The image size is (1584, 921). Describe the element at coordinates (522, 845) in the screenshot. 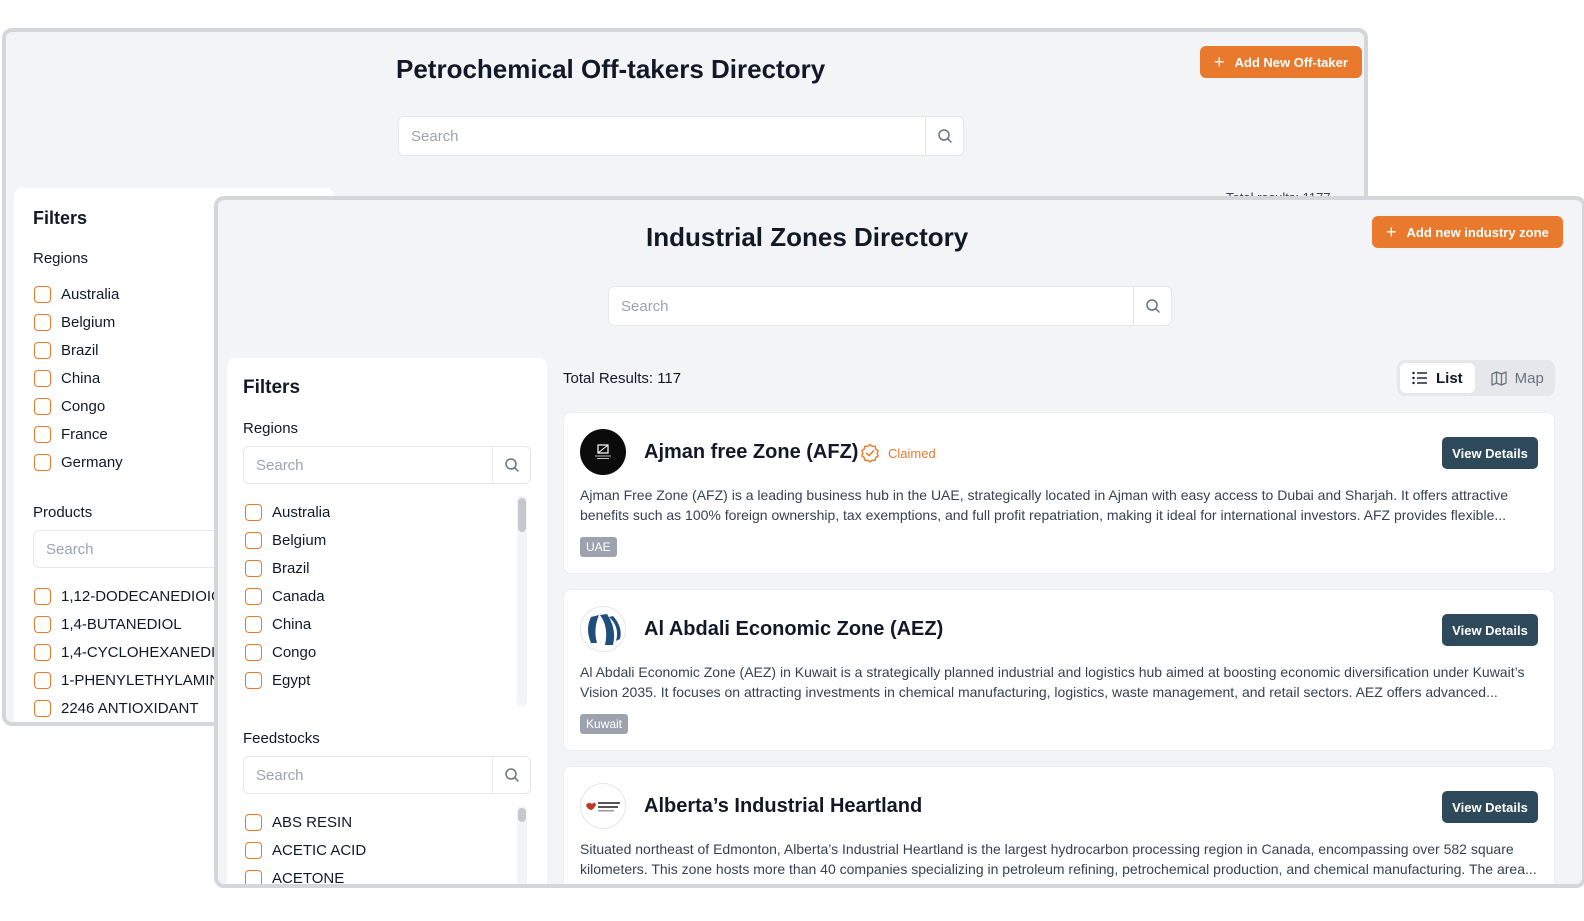

I see `feedstocks-scrollbar` at that location.